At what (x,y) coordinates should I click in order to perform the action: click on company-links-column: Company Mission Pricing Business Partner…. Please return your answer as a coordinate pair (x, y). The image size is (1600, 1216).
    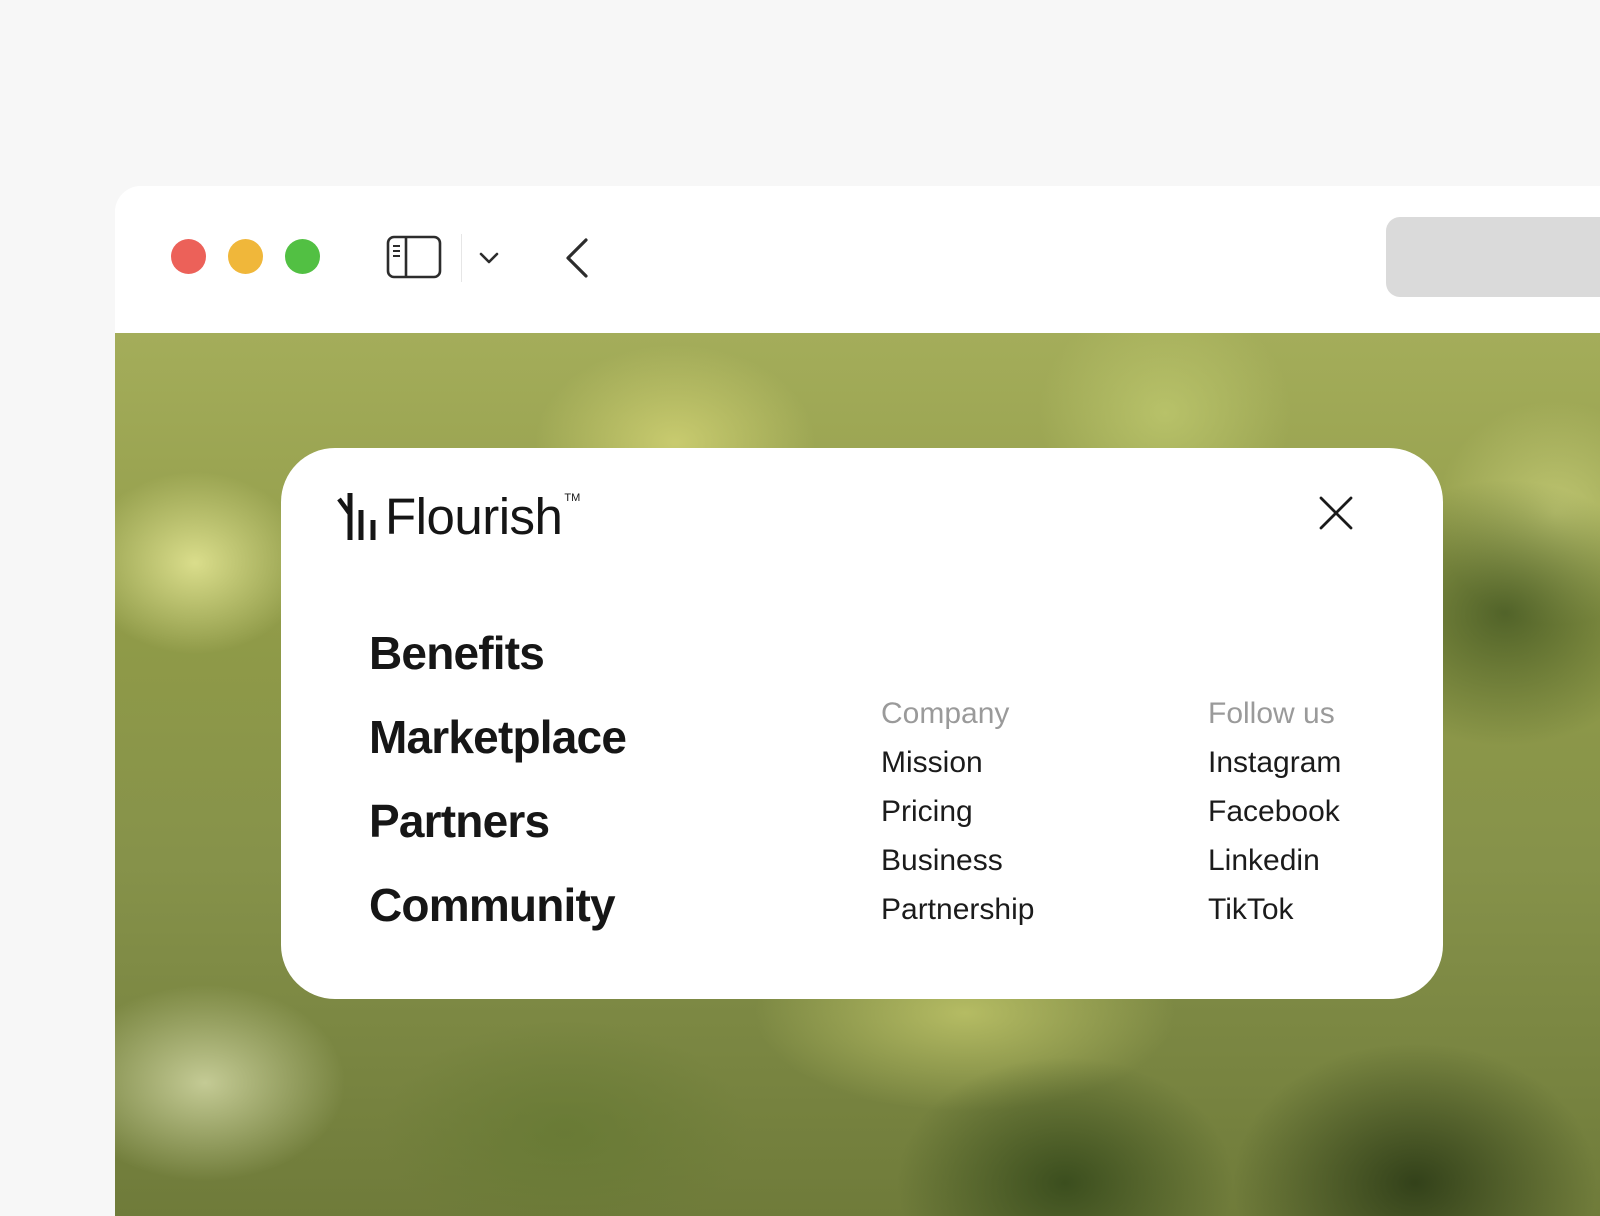
    Looking at the image, I should click on (957, 818).